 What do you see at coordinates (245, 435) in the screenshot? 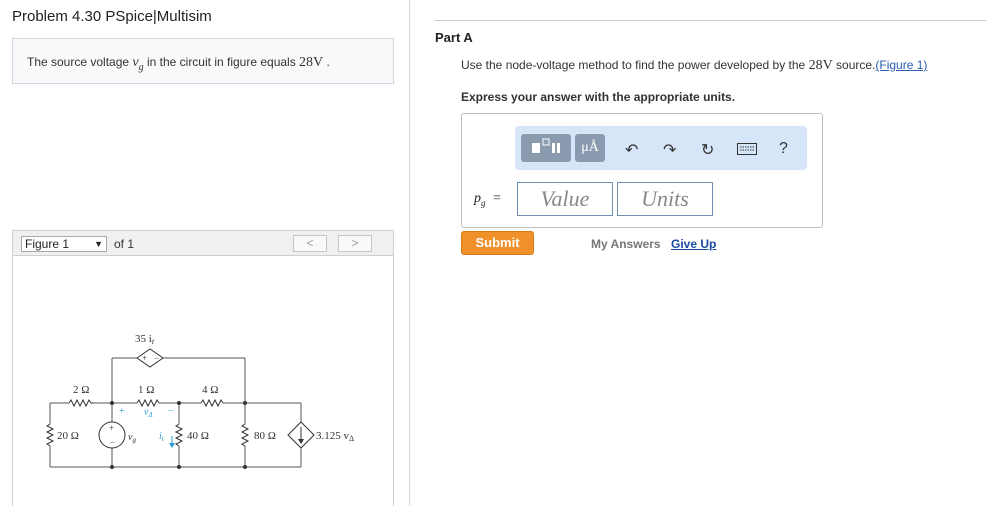
I see `resistor-80ohm` at bounding box center [245, 435].